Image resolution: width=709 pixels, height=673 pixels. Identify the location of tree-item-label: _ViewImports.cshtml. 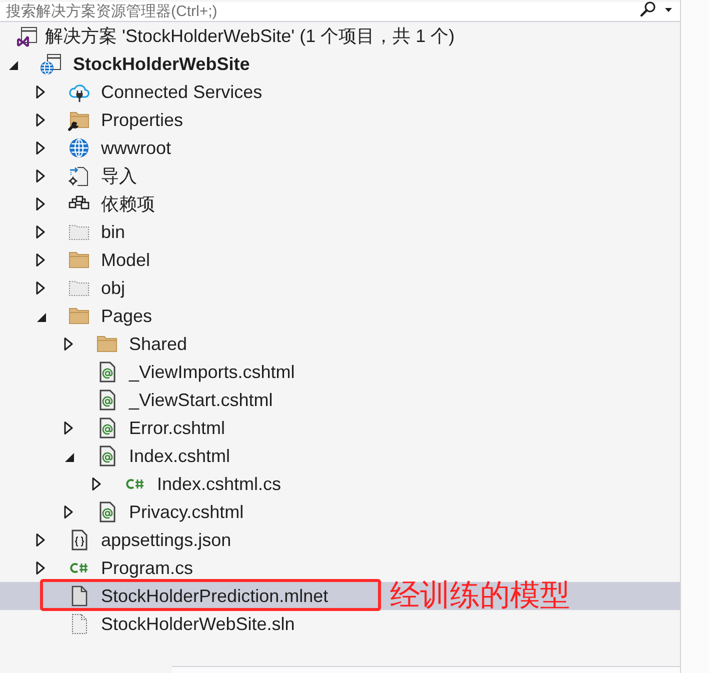
(212, 372).